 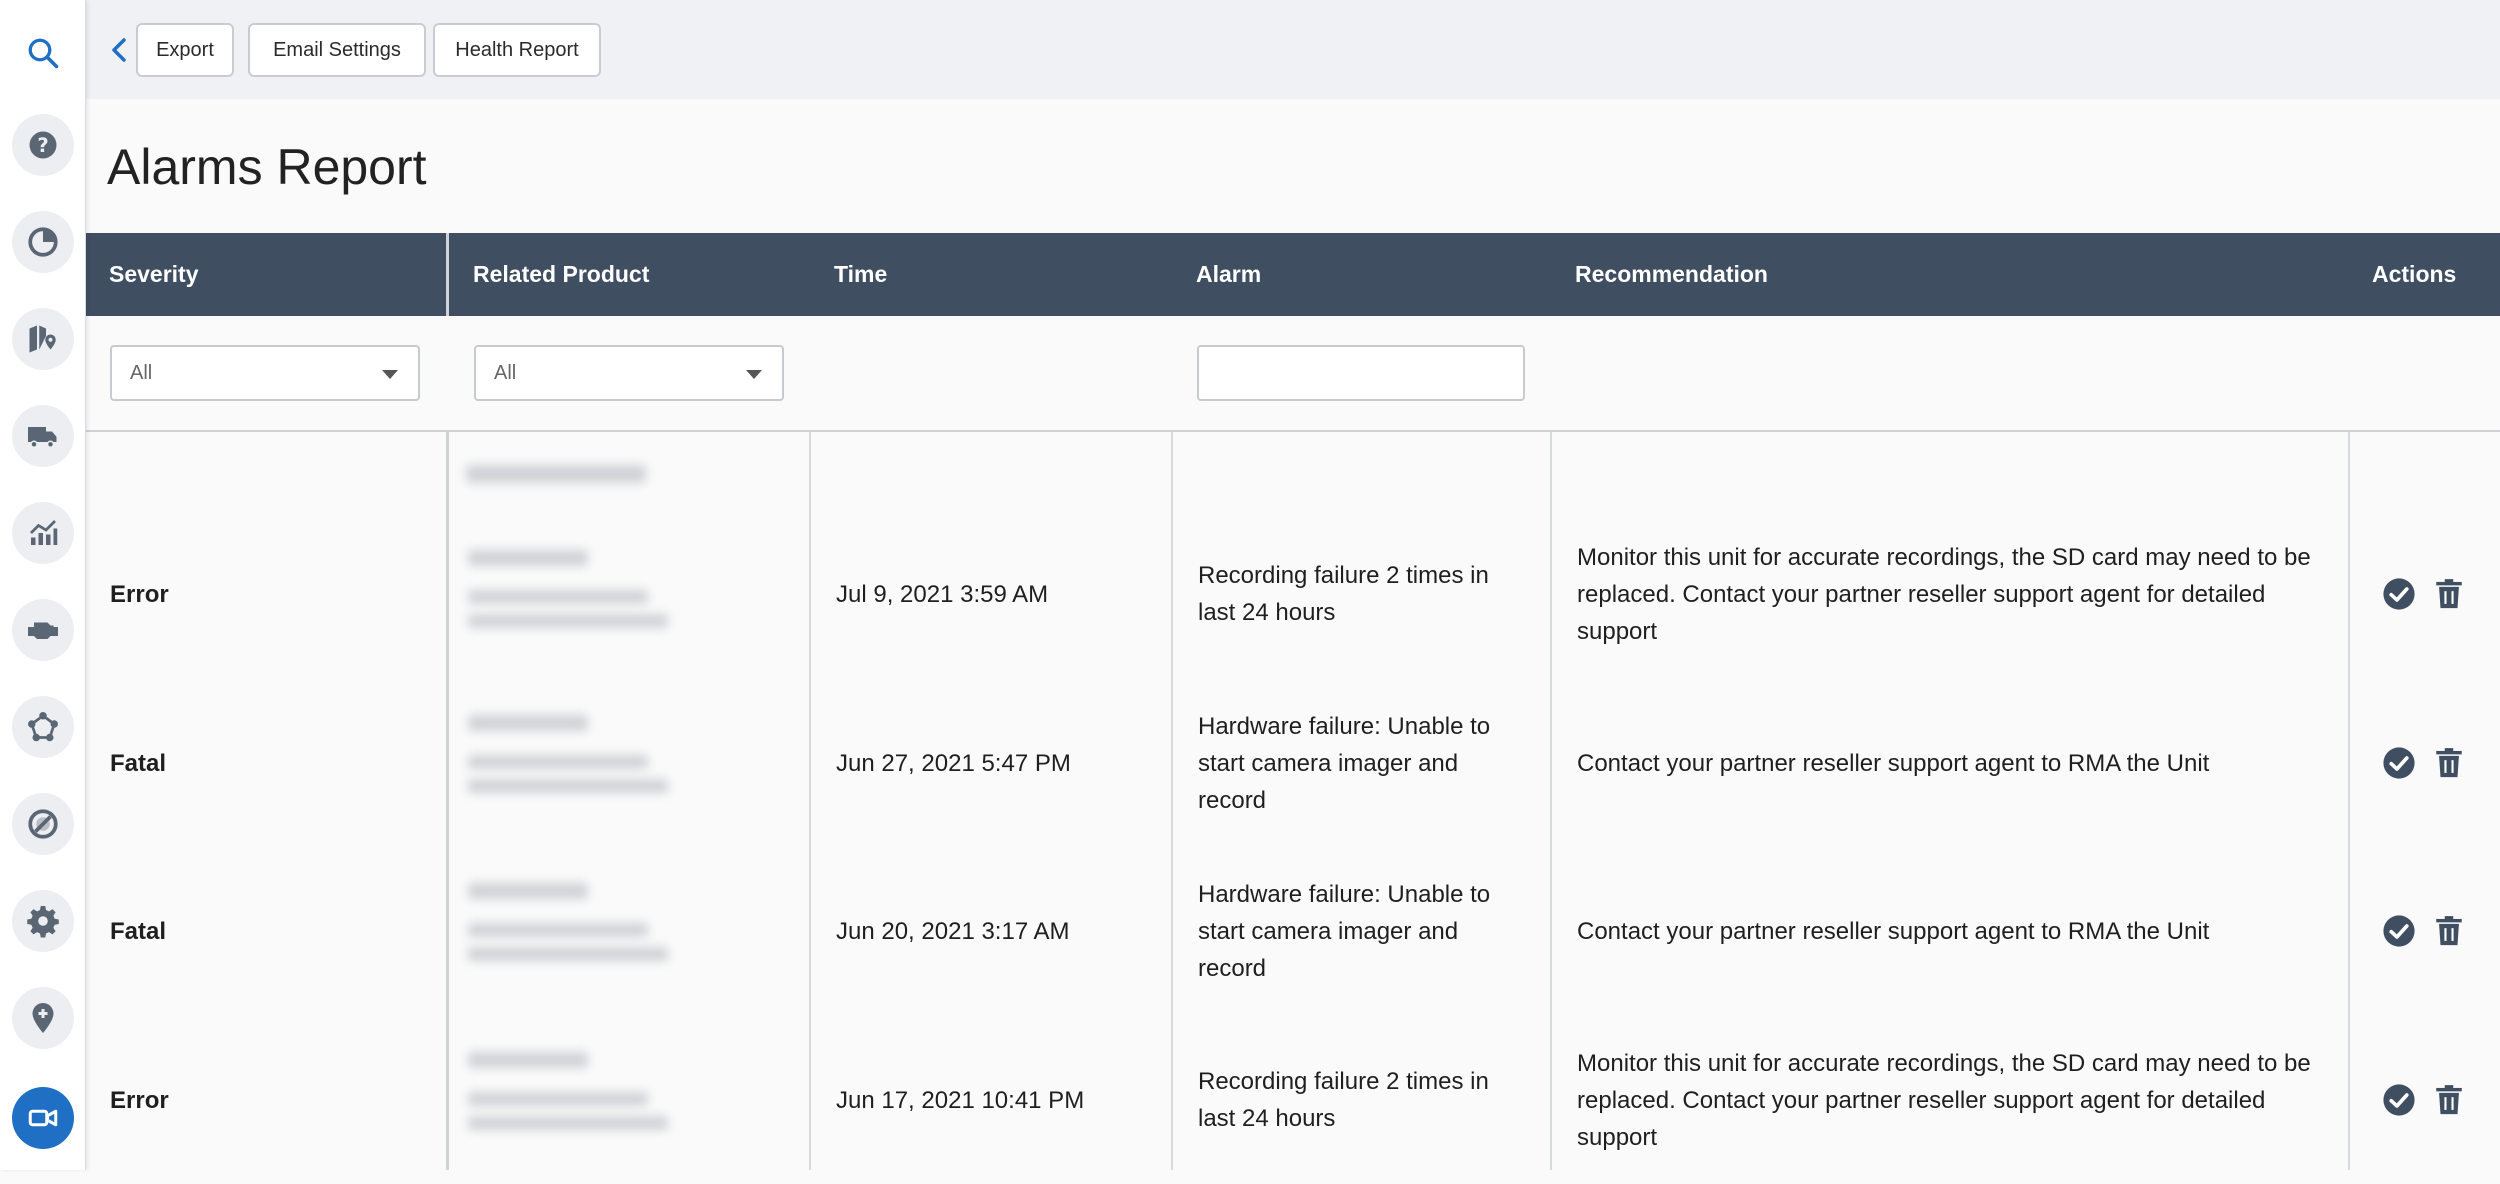 I want to click on pie-chart-icon, so click(x=43, y=242).